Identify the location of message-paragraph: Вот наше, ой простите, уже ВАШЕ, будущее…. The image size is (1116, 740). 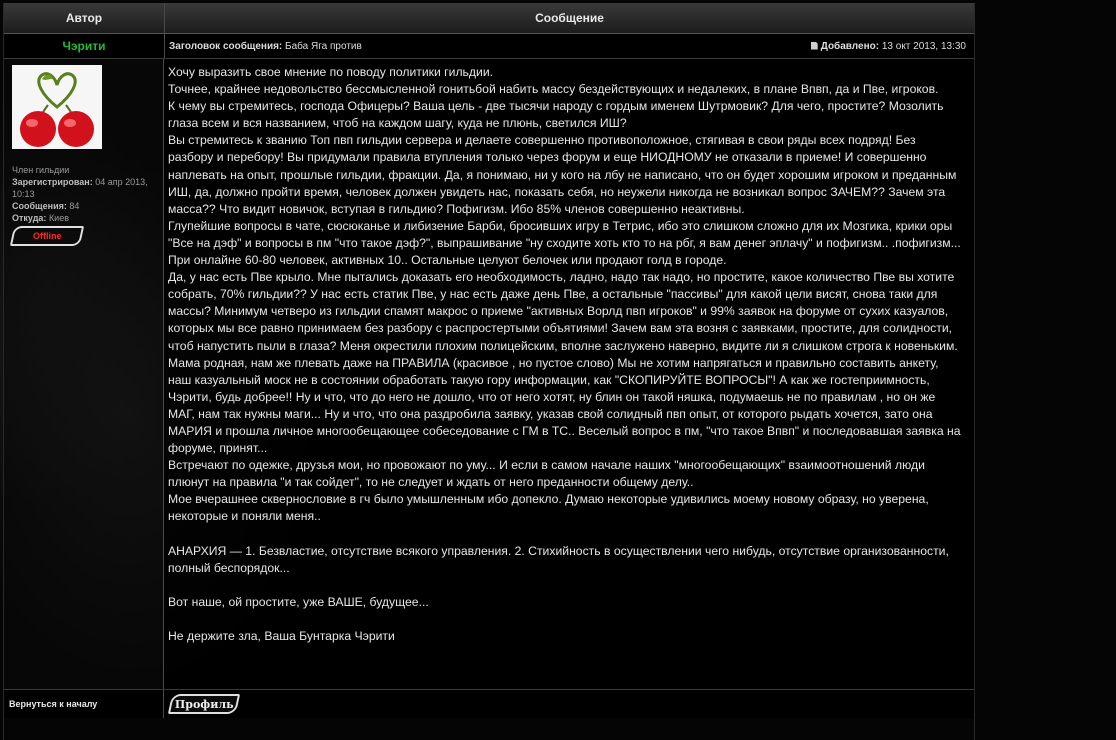
(298, 601).